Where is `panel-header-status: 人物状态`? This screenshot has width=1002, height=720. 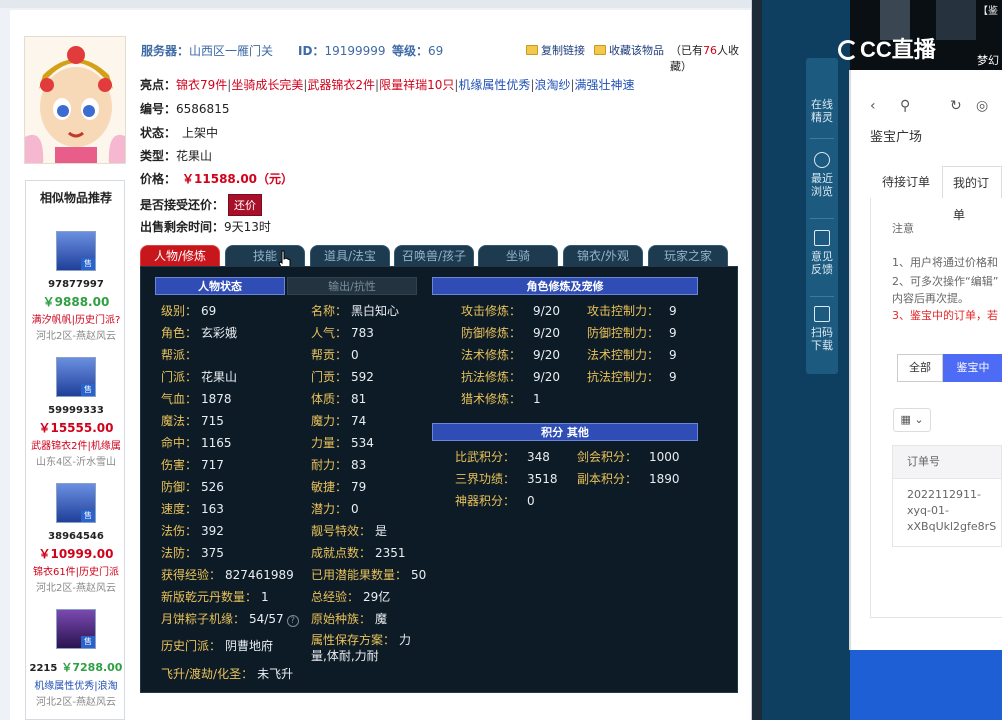
panel-header-status: 人物状态 is located at coordinates (220, 286).